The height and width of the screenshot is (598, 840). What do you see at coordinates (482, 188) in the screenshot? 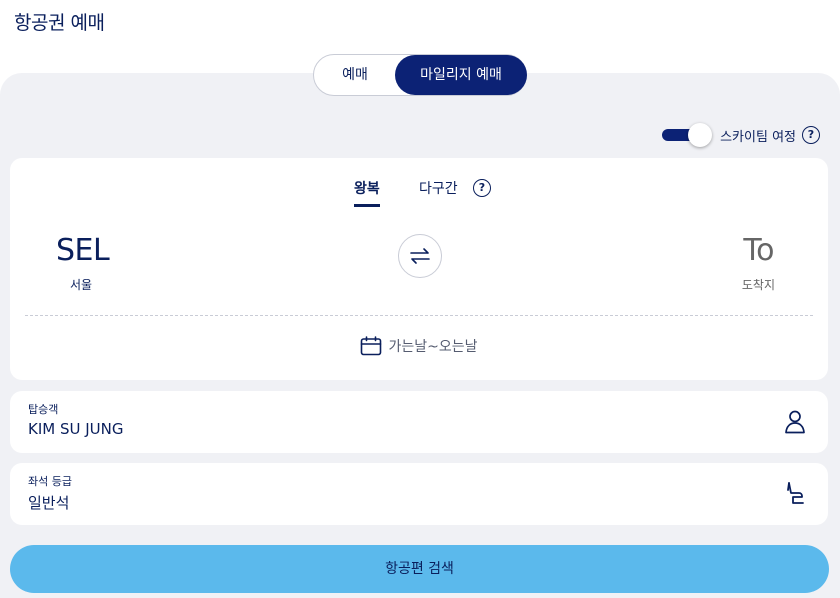
I see `multi-city-help-icon: ?` at bounding box center [482, 188].